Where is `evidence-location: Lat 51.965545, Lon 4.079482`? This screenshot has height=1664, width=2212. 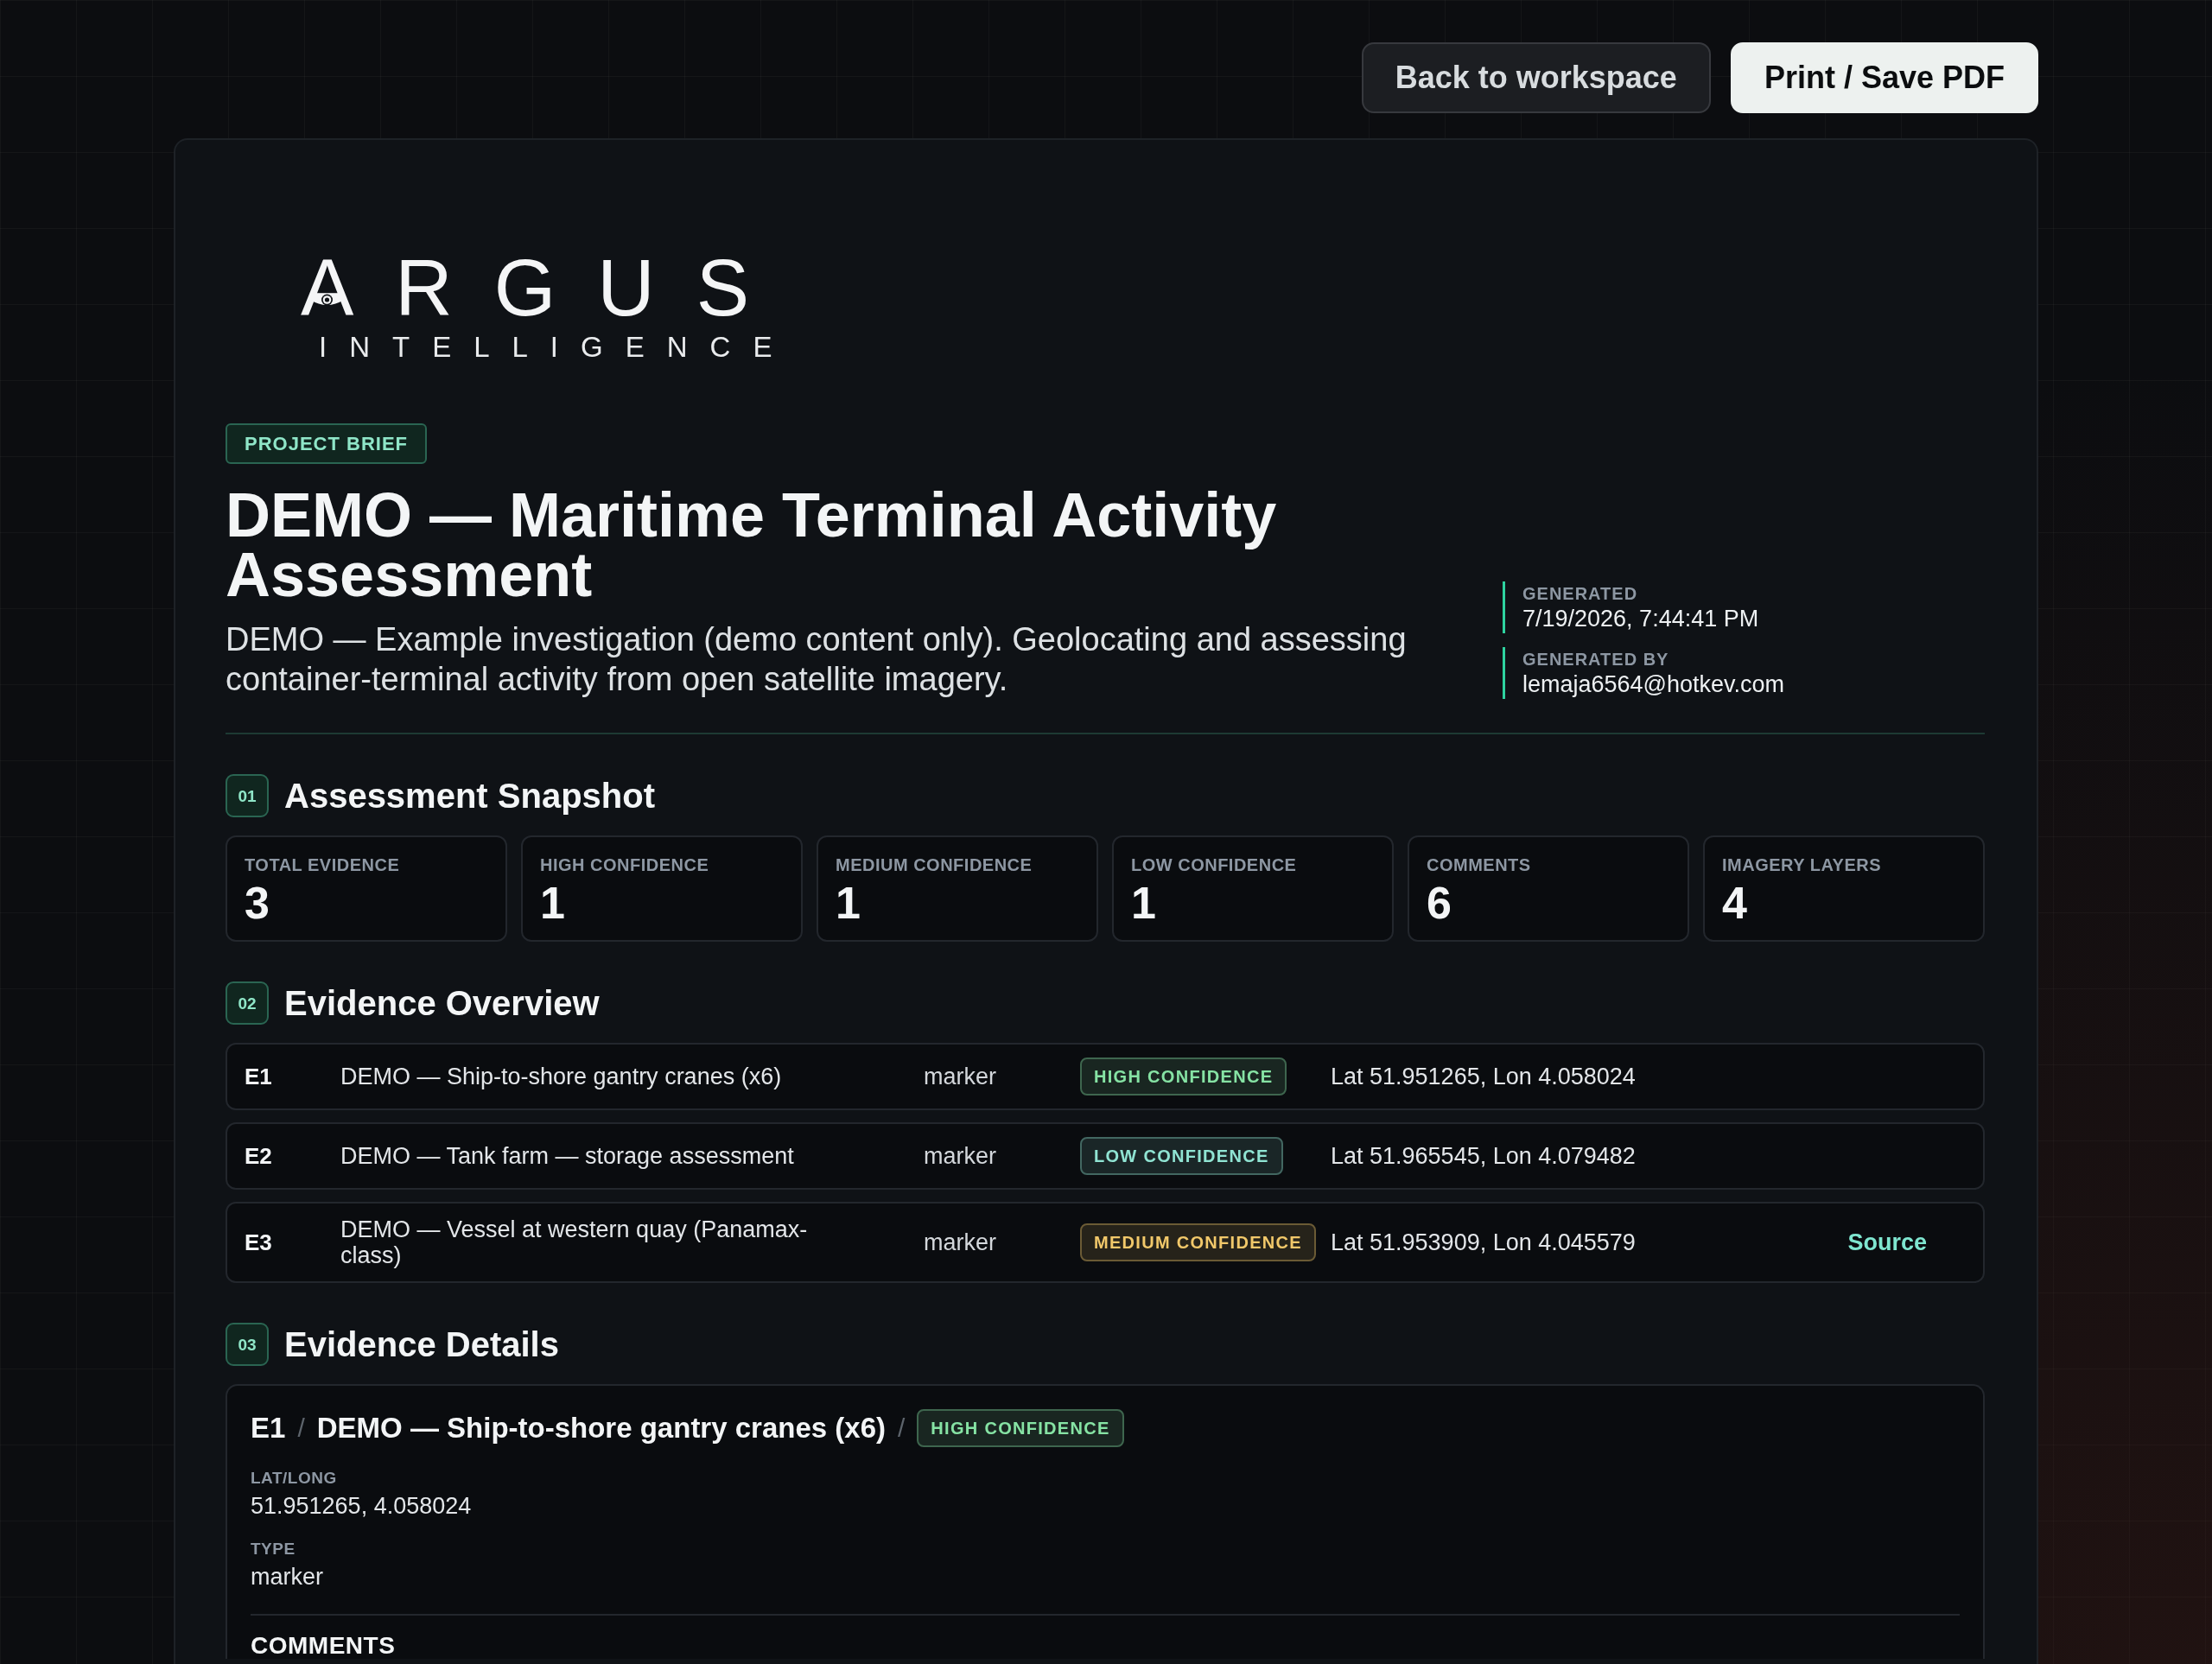 evidence-location: Lat 51.965545, Lon 4.079482 is located at coordinates (1483, 1156).